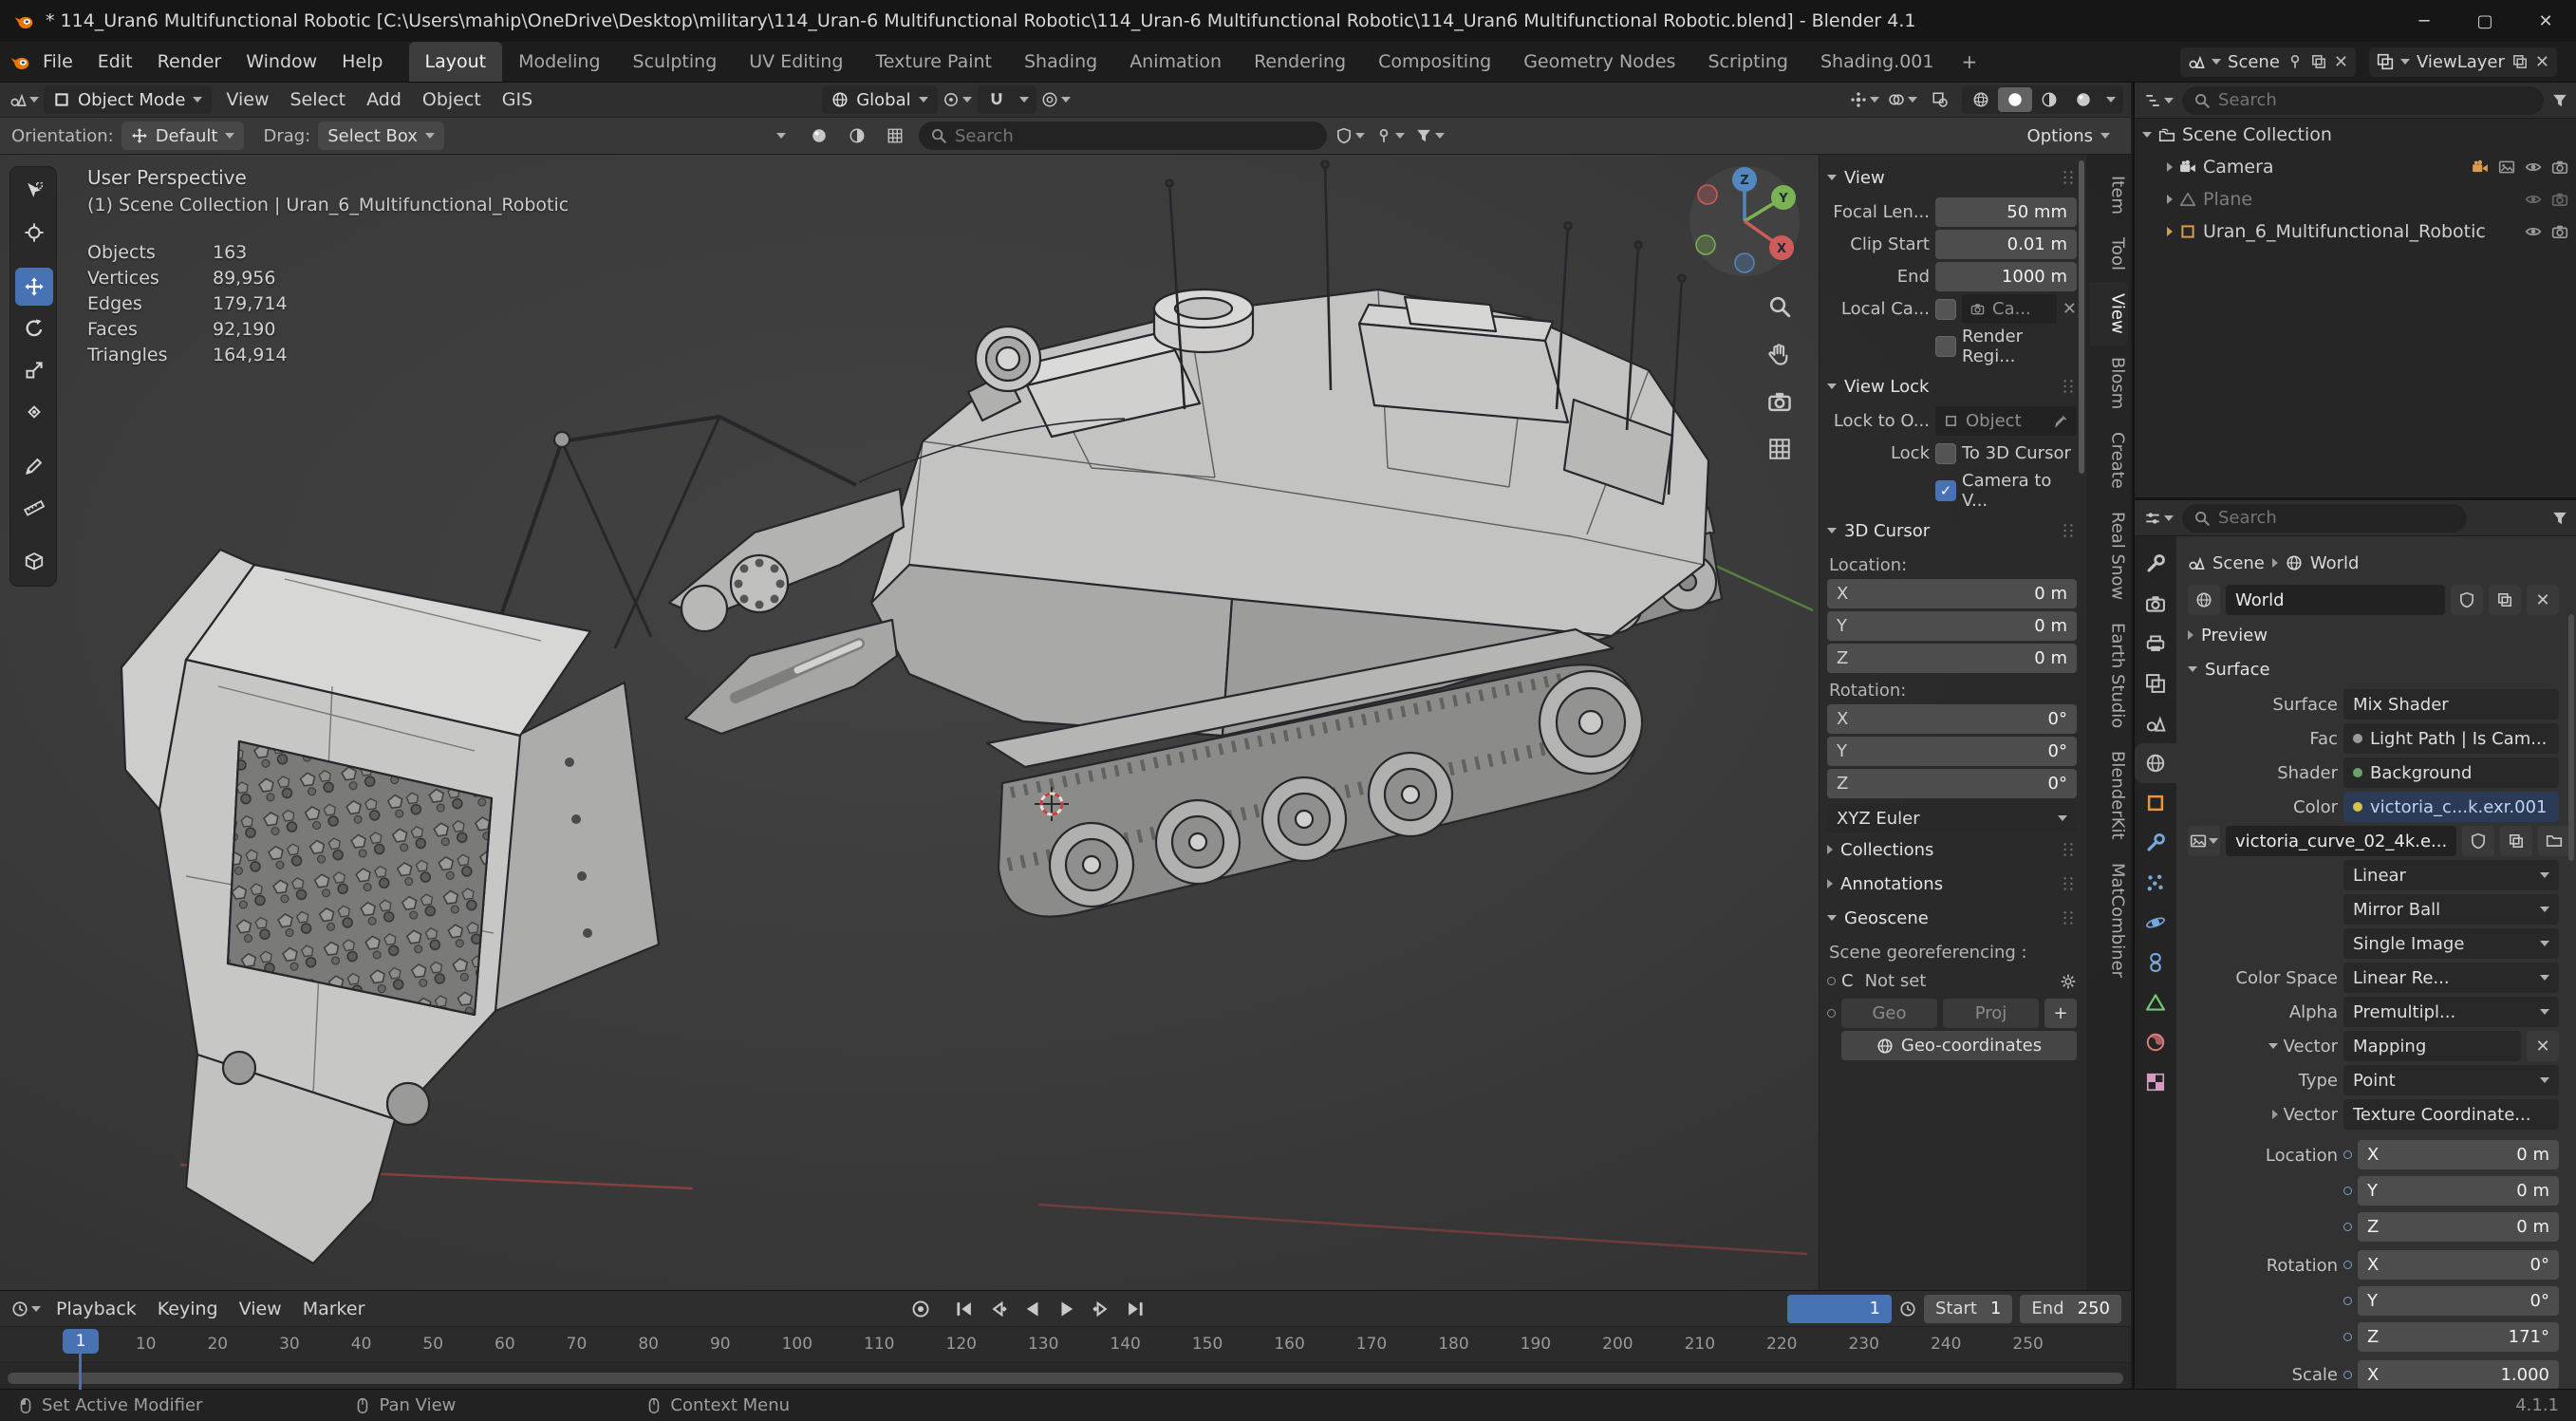  What do you see at coordinates (559, 62) in the screenshot?
I see `workspace-tab: Modeling` at bounding box center [559, 62].